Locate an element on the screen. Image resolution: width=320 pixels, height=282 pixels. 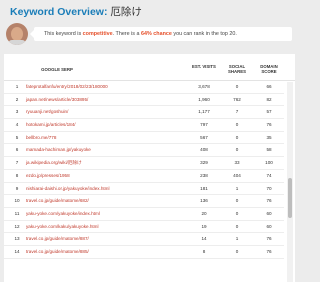
table-row: 7 ja.wikipedia.org/wiki/厄除け 329 33 100 is located at coordinates (144, 163).